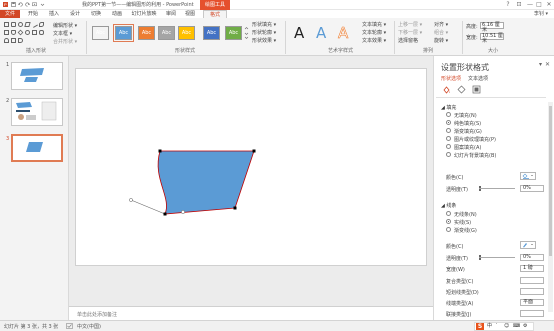  I want to click on line-option-solid: 实线(S), so click(458, 222).